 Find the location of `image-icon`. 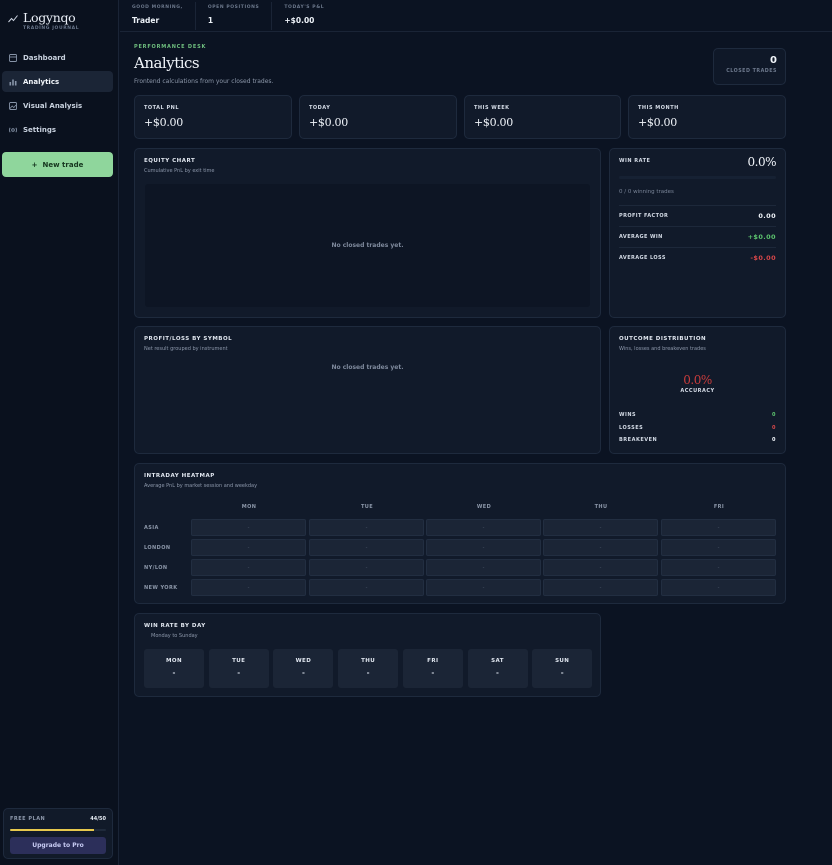

image-icon is located at coordinates (13, 105).